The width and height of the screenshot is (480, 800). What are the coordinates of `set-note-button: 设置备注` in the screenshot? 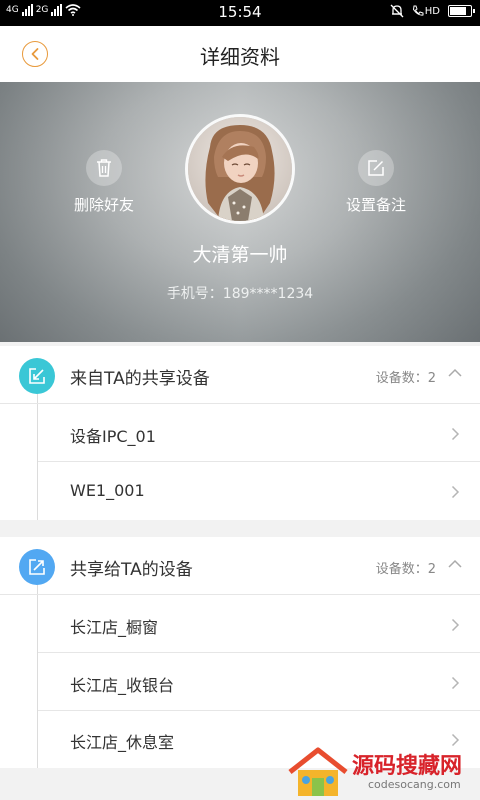 It's located at (376, 182).